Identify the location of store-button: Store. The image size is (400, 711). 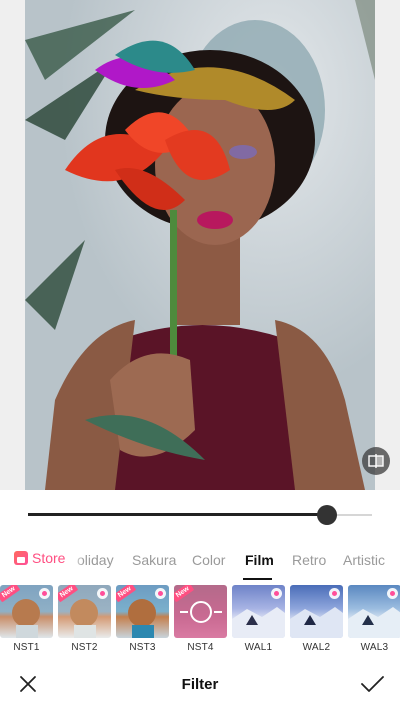
(39, 558).